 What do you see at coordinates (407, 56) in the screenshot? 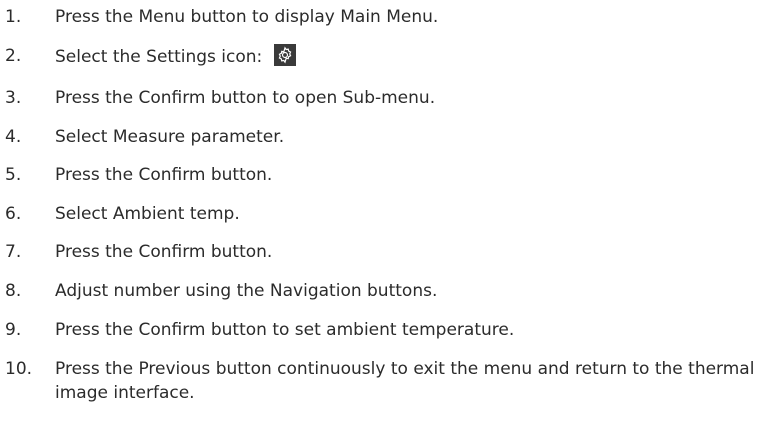
I see `step-text-with-icon: Select the Settings icon:` at bounding box center [407, 56].